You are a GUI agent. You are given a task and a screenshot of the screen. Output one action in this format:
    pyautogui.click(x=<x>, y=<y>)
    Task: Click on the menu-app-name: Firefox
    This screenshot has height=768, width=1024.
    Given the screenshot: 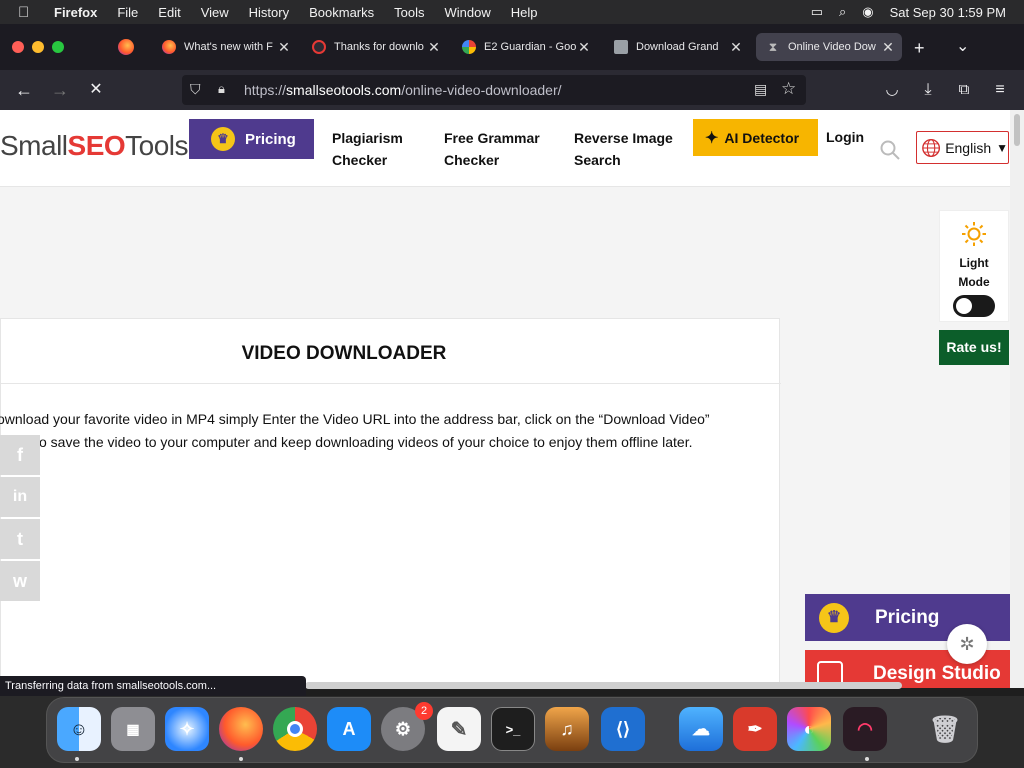 What is the action you would take?
    pyautogui.click(x=75, y=12)
    